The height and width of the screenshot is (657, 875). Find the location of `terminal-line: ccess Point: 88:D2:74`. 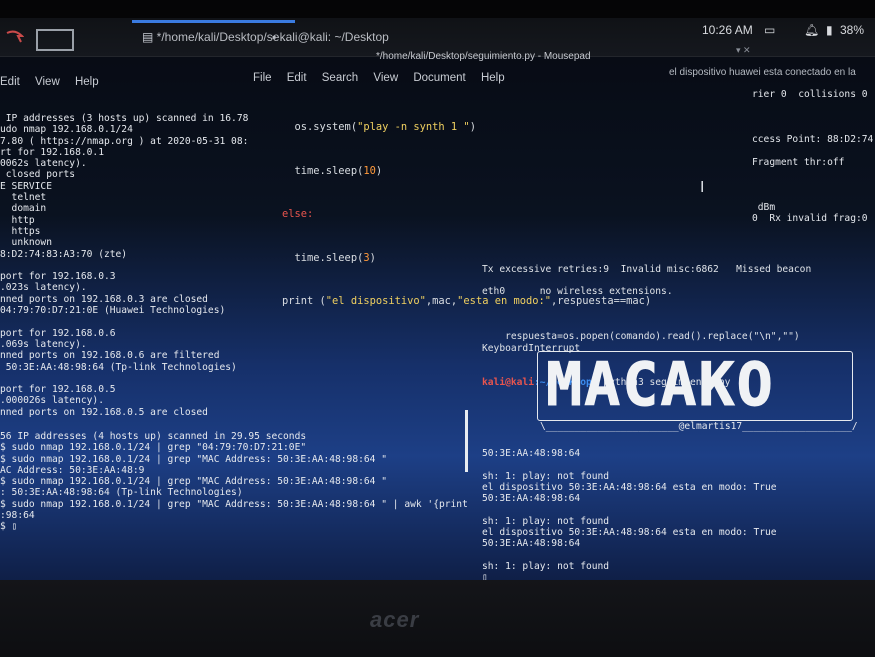

terminal-line: ccess Point: 88:D2:74 is located at coordinates (813, 140).